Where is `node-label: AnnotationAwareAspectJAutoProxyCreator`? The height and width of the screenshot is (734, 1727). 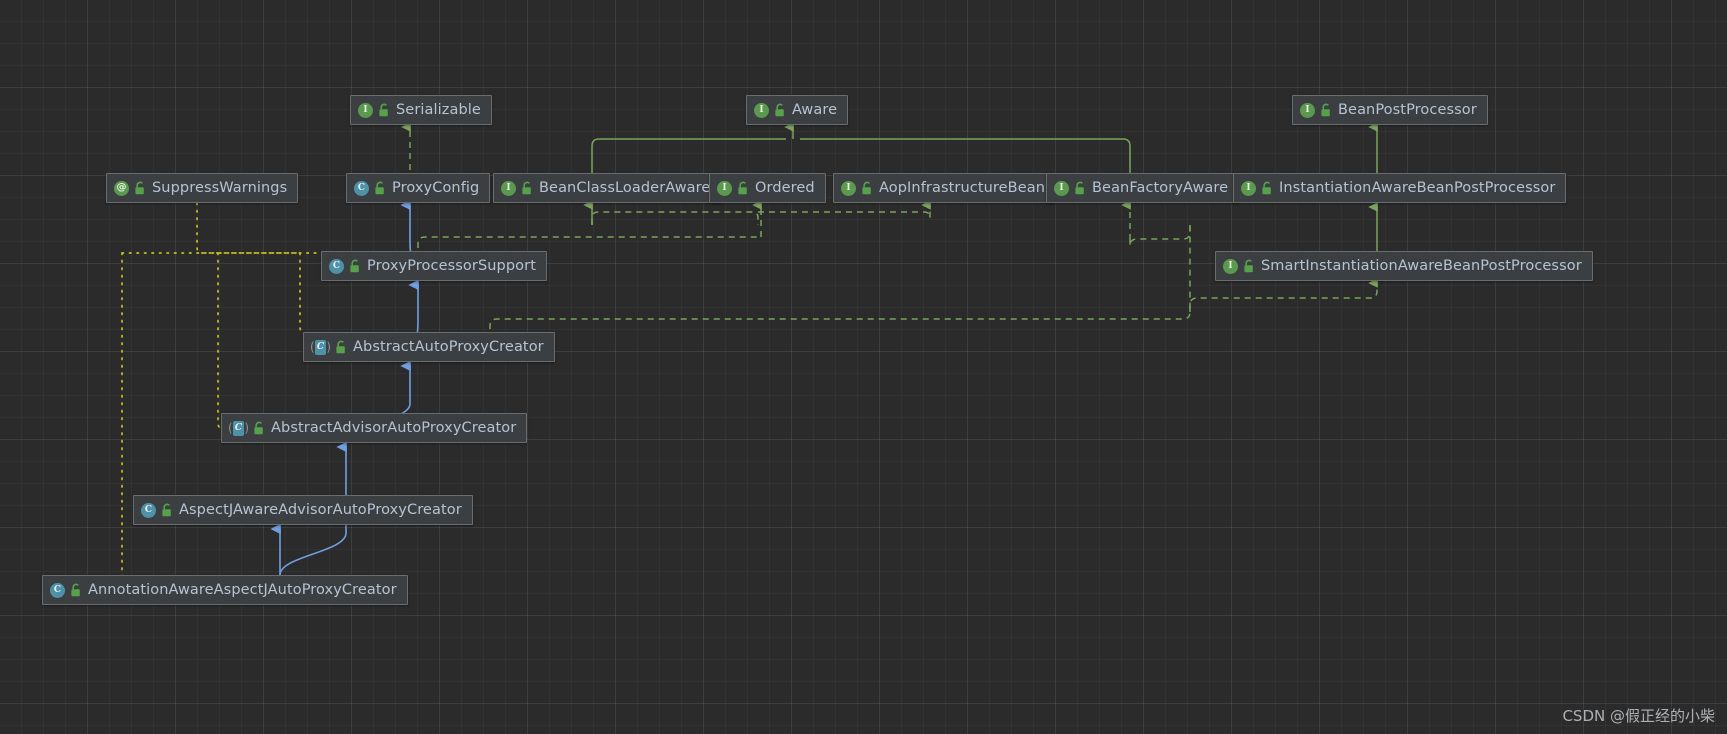
node-label: AnnotationAwareAspectJAutoProxyCreator is located at coordinates (242, 589).